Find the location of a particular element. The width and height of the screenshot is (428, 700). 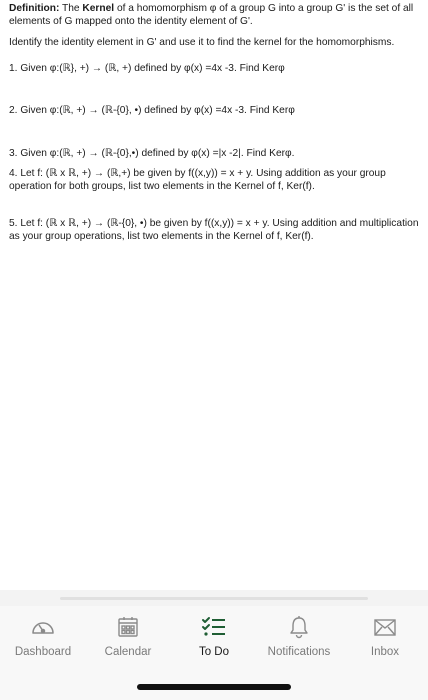

tab-calendar: Calendar is located at coordinates (128, 639).